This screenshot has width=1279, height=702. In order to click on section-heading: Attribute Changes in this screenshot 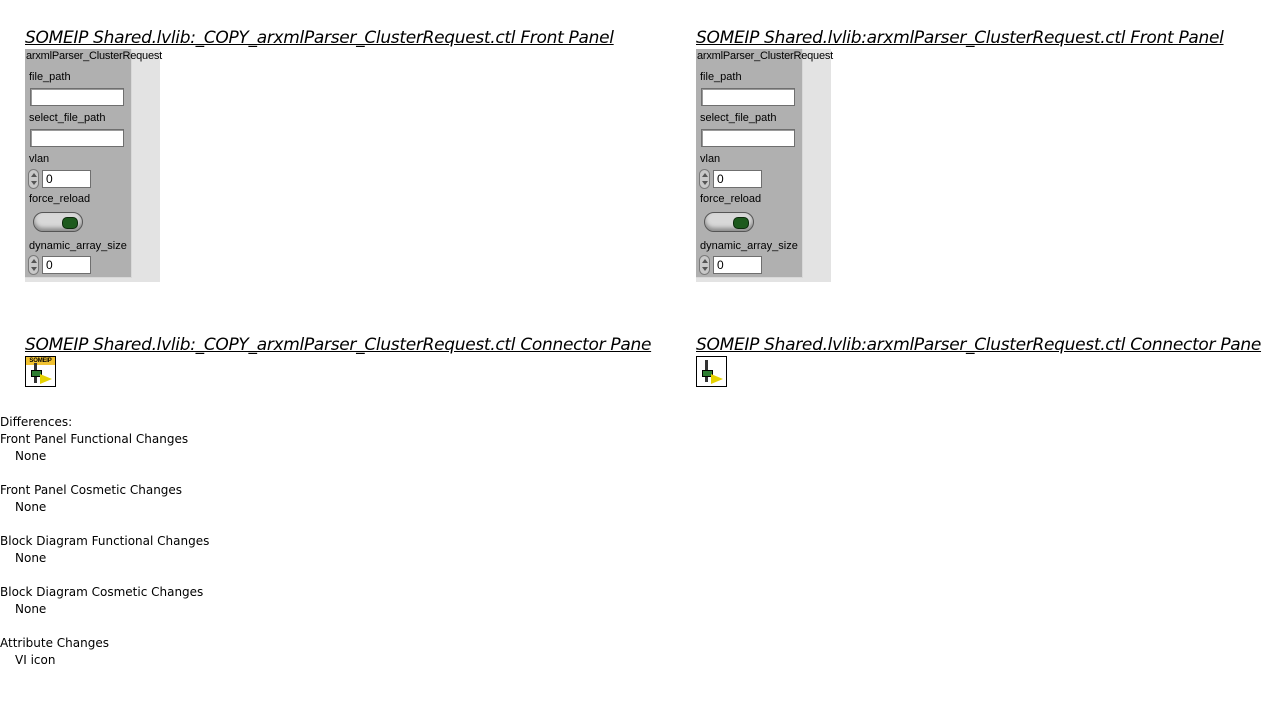, I will do `click(54, 643)`.